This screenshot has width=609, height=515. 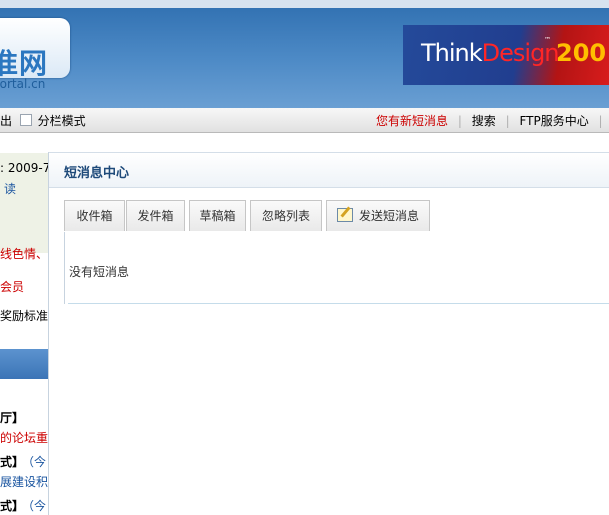 I want to click on banner-trademark: ™, so click(x=547, y=40).